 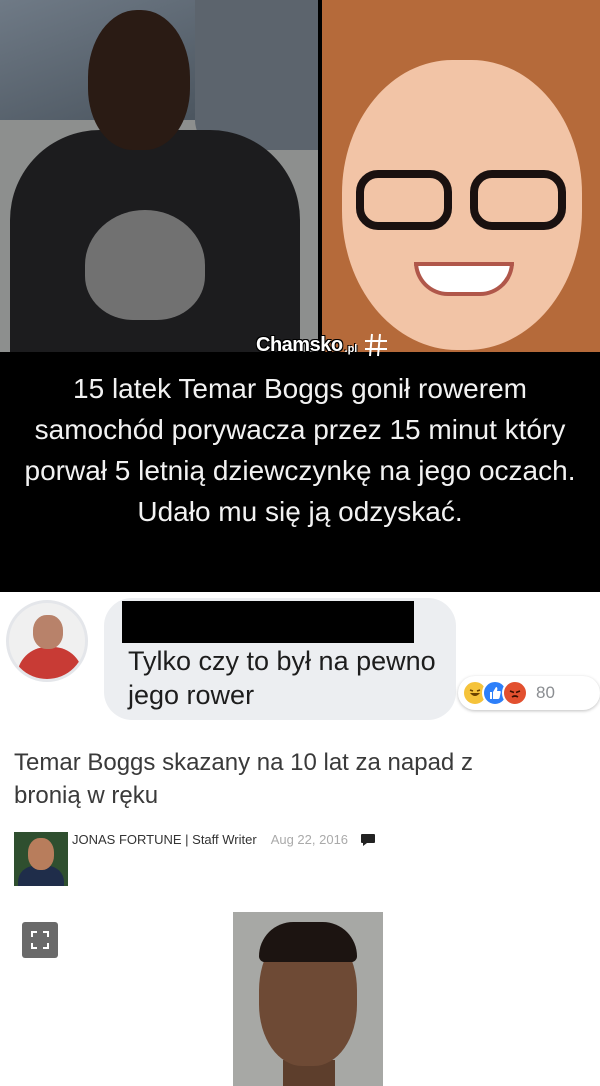 What do you see at coordinates (164, 839) in the screenshot?
I see `author-name: JONAS FORTUNE | Staff Writer` at bounding box center [164, 839].